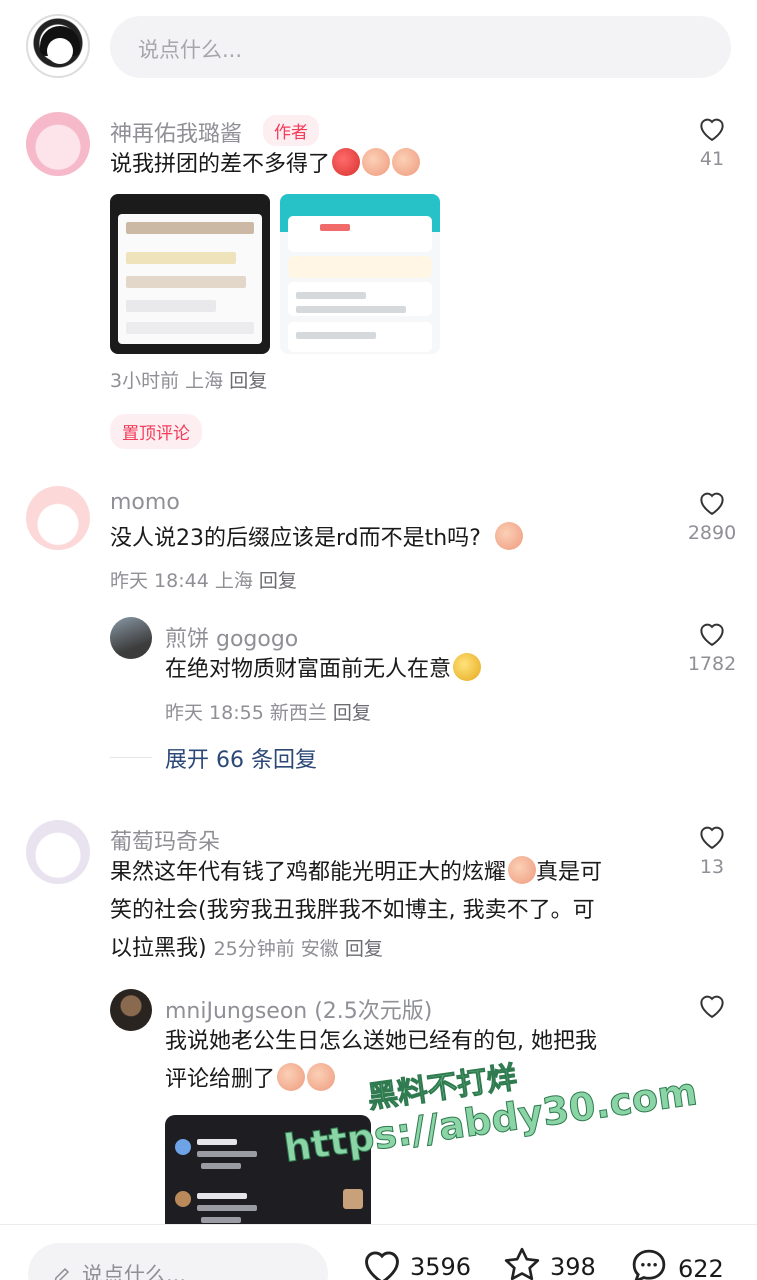  I want to click on comment-meta: 昨天 18:55 新西兰 回复, so click(268, 713).